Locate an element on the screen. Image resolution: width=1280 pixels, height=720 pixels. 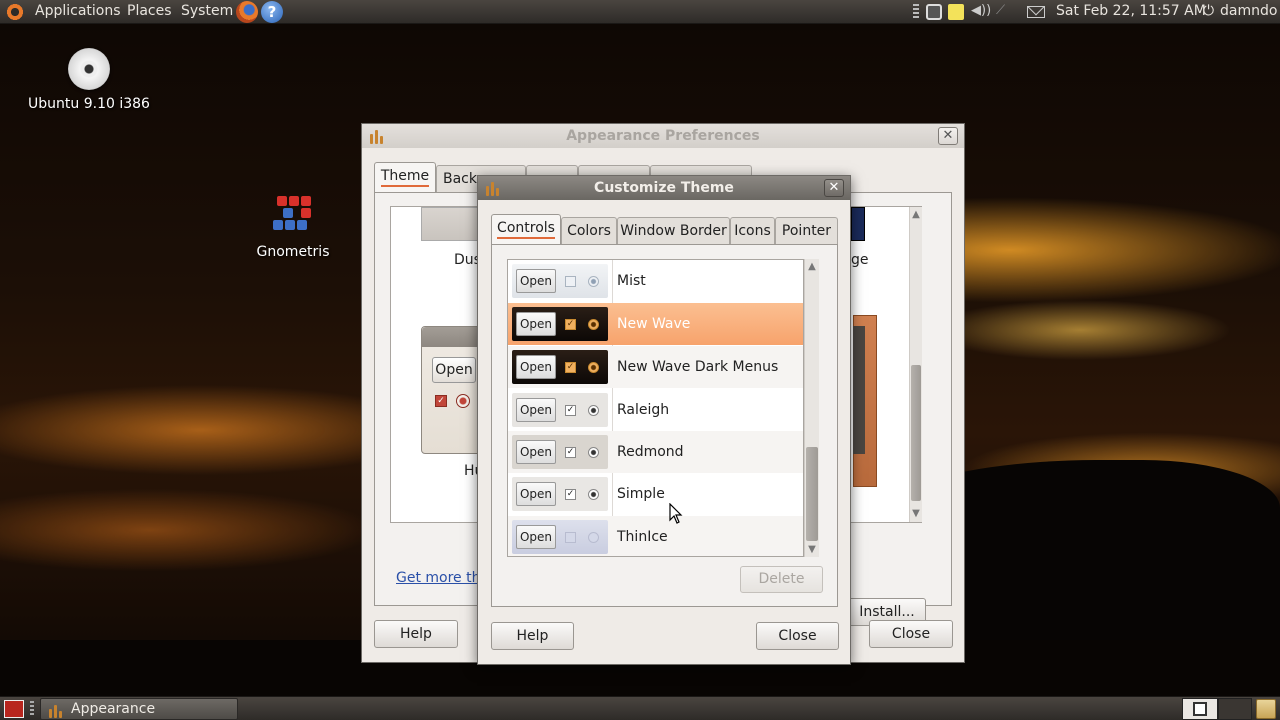
customize-titlebar: Customize Theme ✕ is located at coordinates (664, 188).